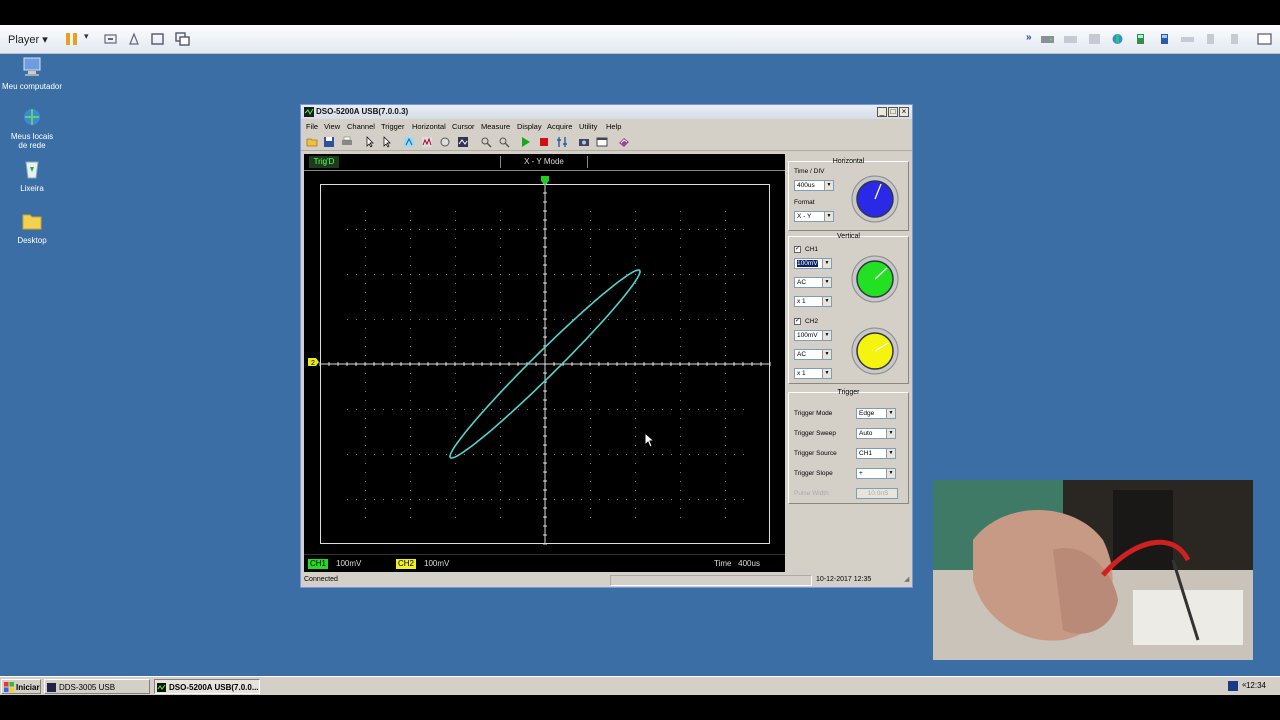  Describe the element at coordinates (495, 126) in the screenshot. I see `menu-measure: Measure` at that location.